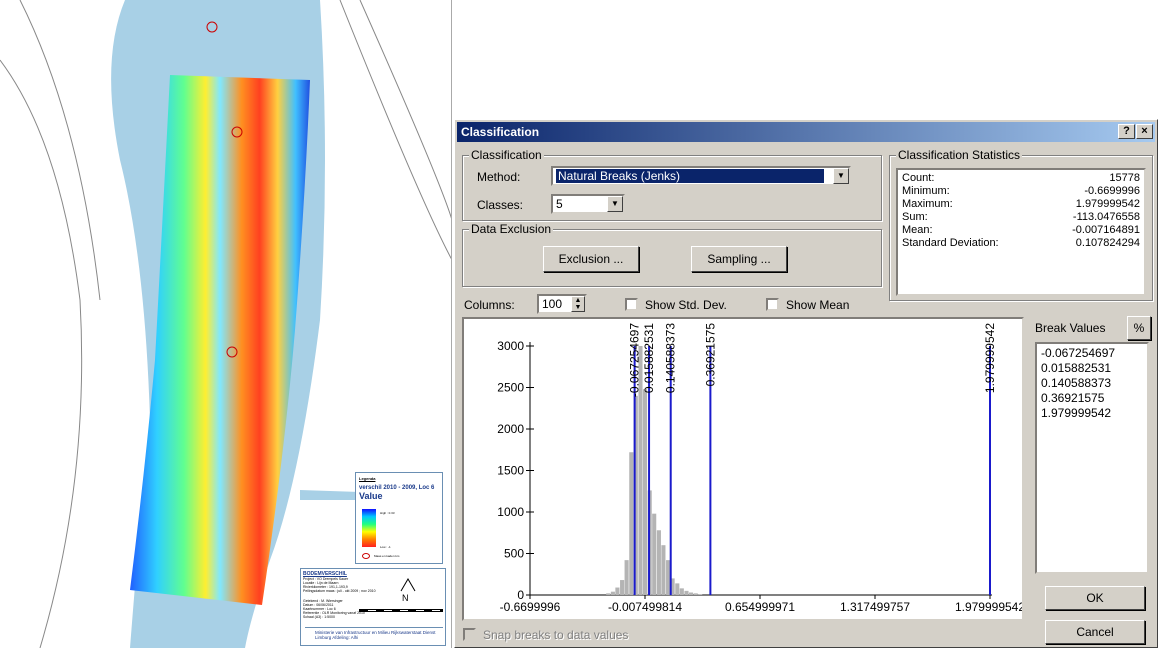  What do you see at coordinates (1139, 328) in the screenshot?
I see `percent-button: %` at bounding box center [1139, 328].